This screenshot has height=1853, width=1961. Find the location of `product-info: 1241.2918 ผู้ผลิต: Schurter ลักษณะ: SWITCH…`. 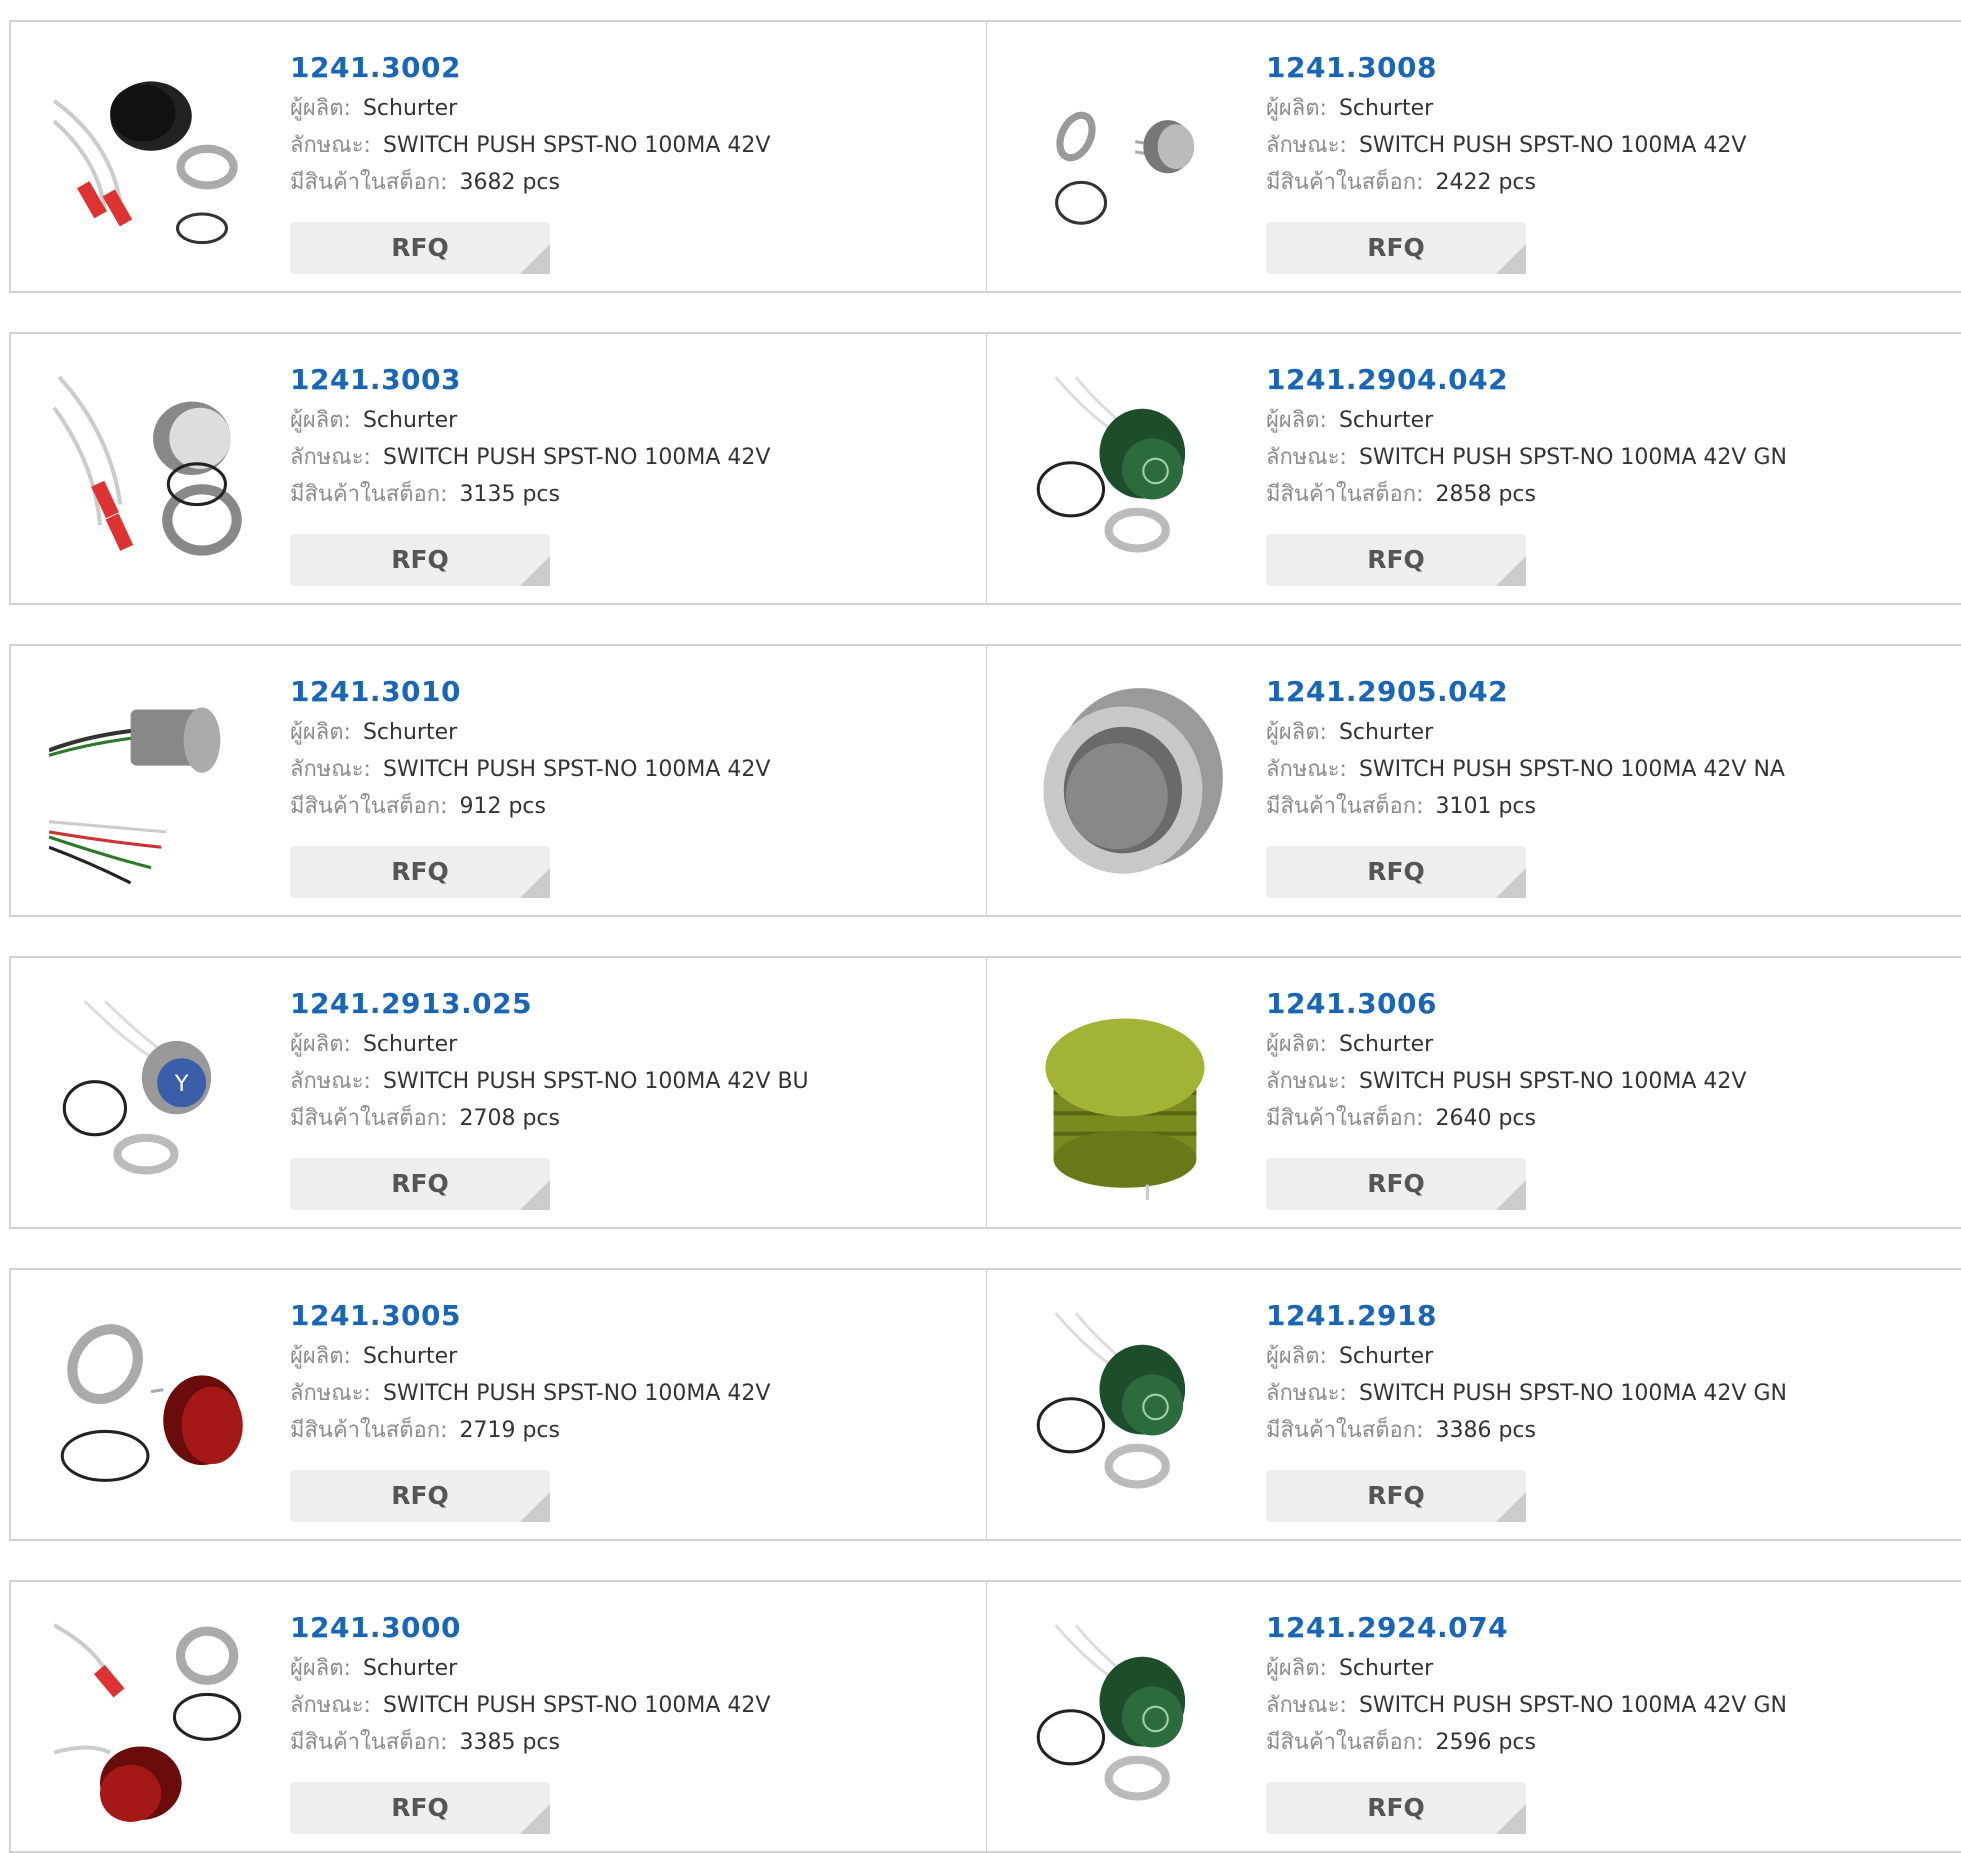

product-info: 1241.2918 ผู้ผลิต: Schurter ลักษณะ: SWITCH… is located at coordinates (1596, 1373).